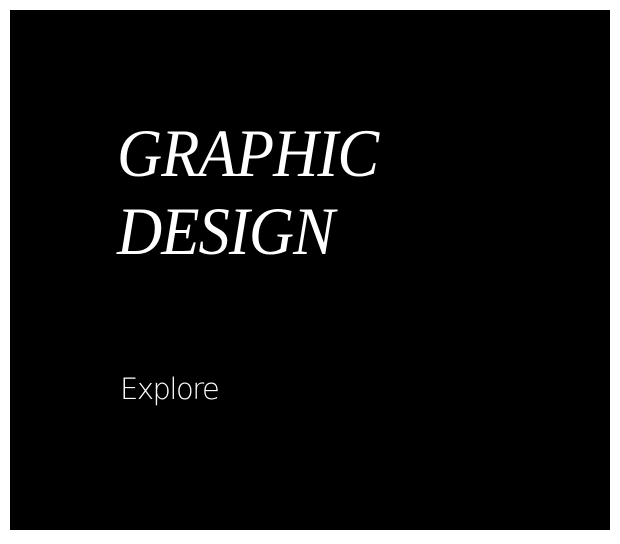 The height and width of the screenshot is (544, 620). Describe the element at coordinates (248, 192) in the screenshot. I see `hero-title: GRAPHIC DESIGN` at that location.